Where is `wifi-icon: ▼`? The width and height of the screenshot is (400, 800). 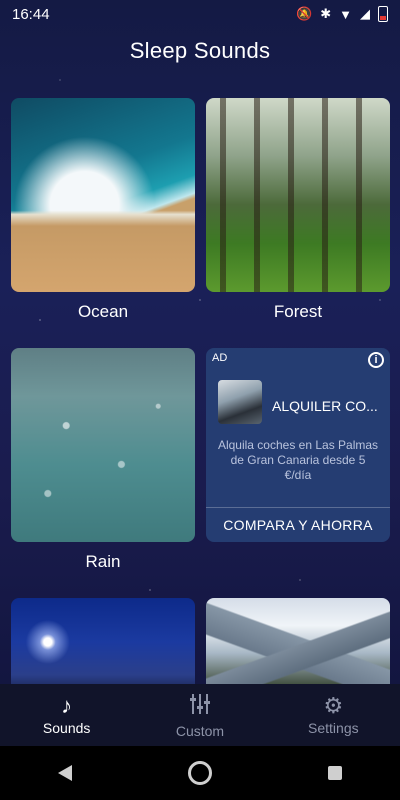
wifi-icon: ▼ is located at coordinates (345, 14).